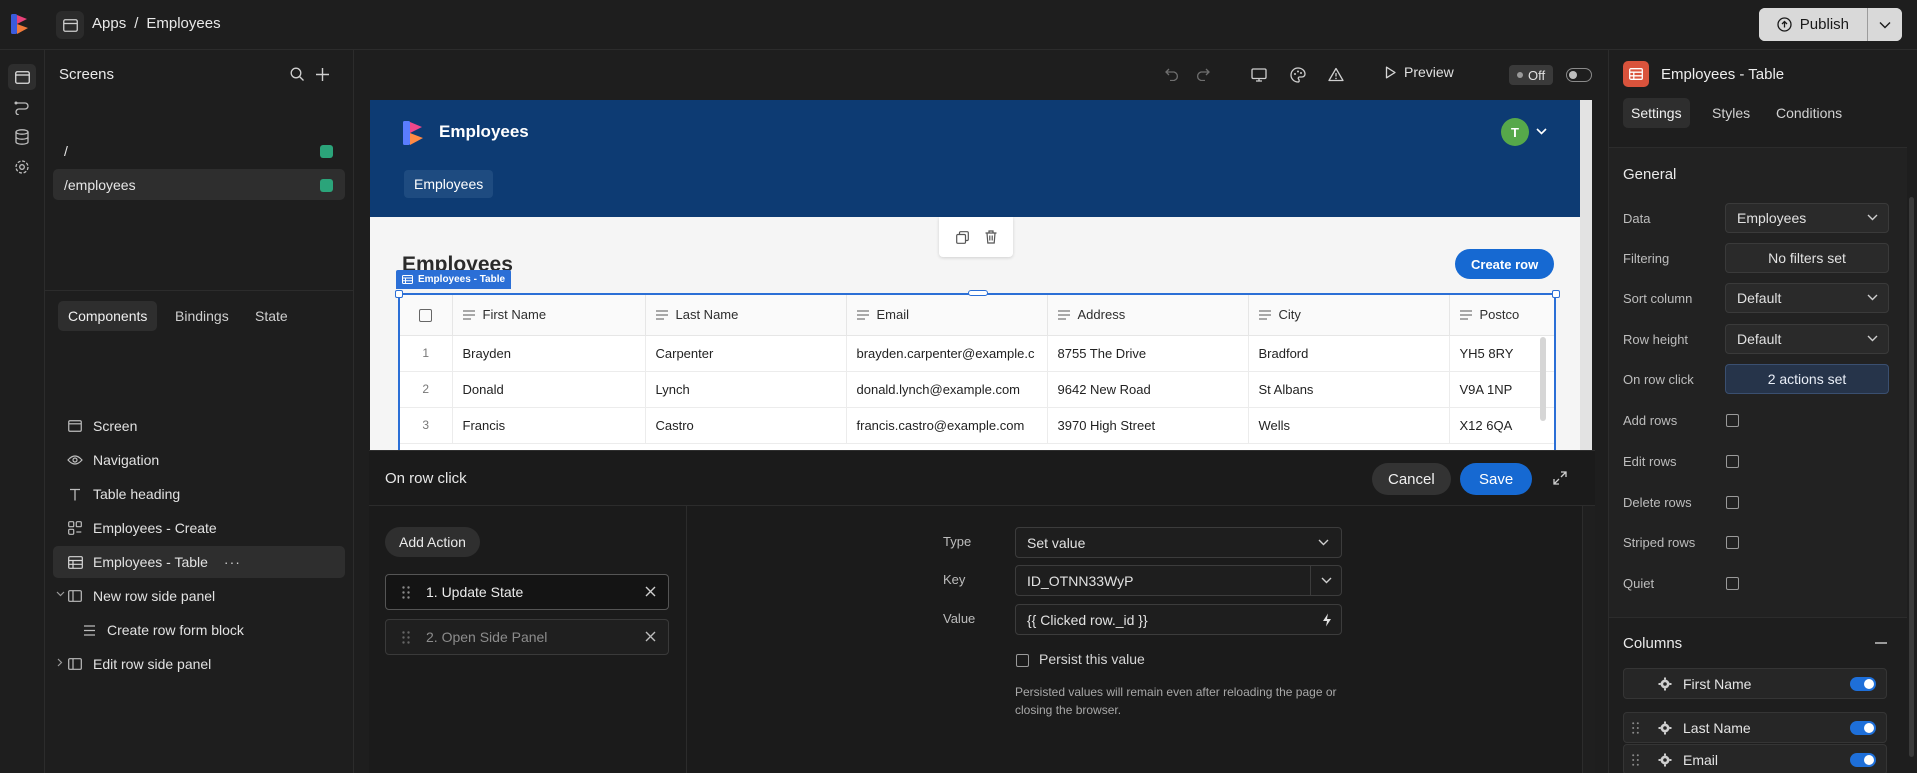 The image size is (1917, 773). What do you see at coordinates (1813, 24) in the screenshot?
I see `publish-button: Publish` at bounding box center [1813, 24].